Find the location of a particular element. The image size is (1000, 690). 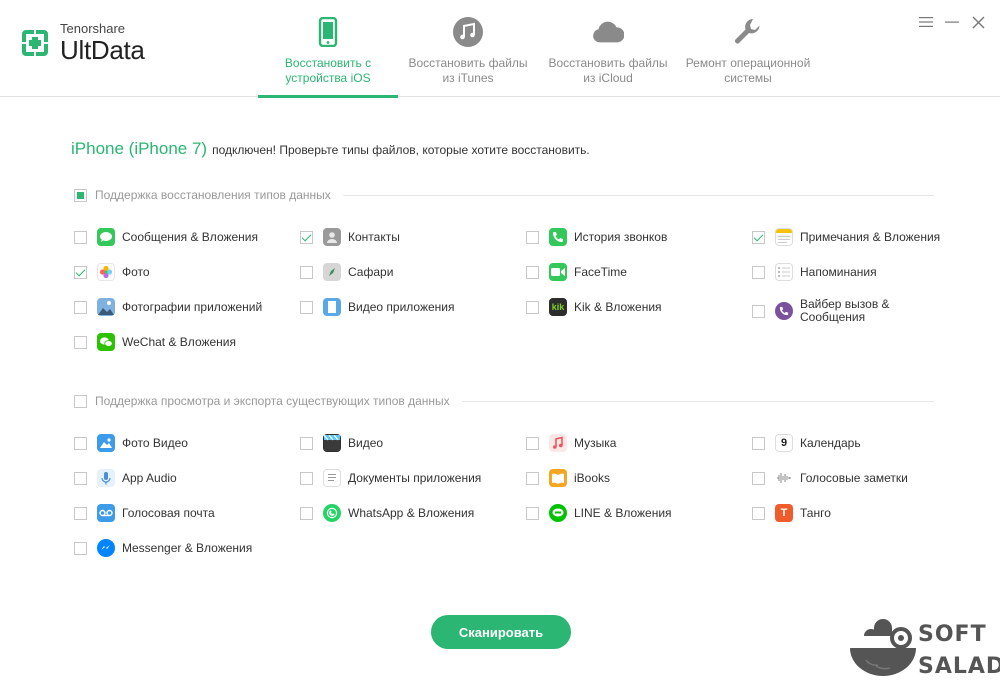

voice-memos-icon is located at coordinates (784, 478).